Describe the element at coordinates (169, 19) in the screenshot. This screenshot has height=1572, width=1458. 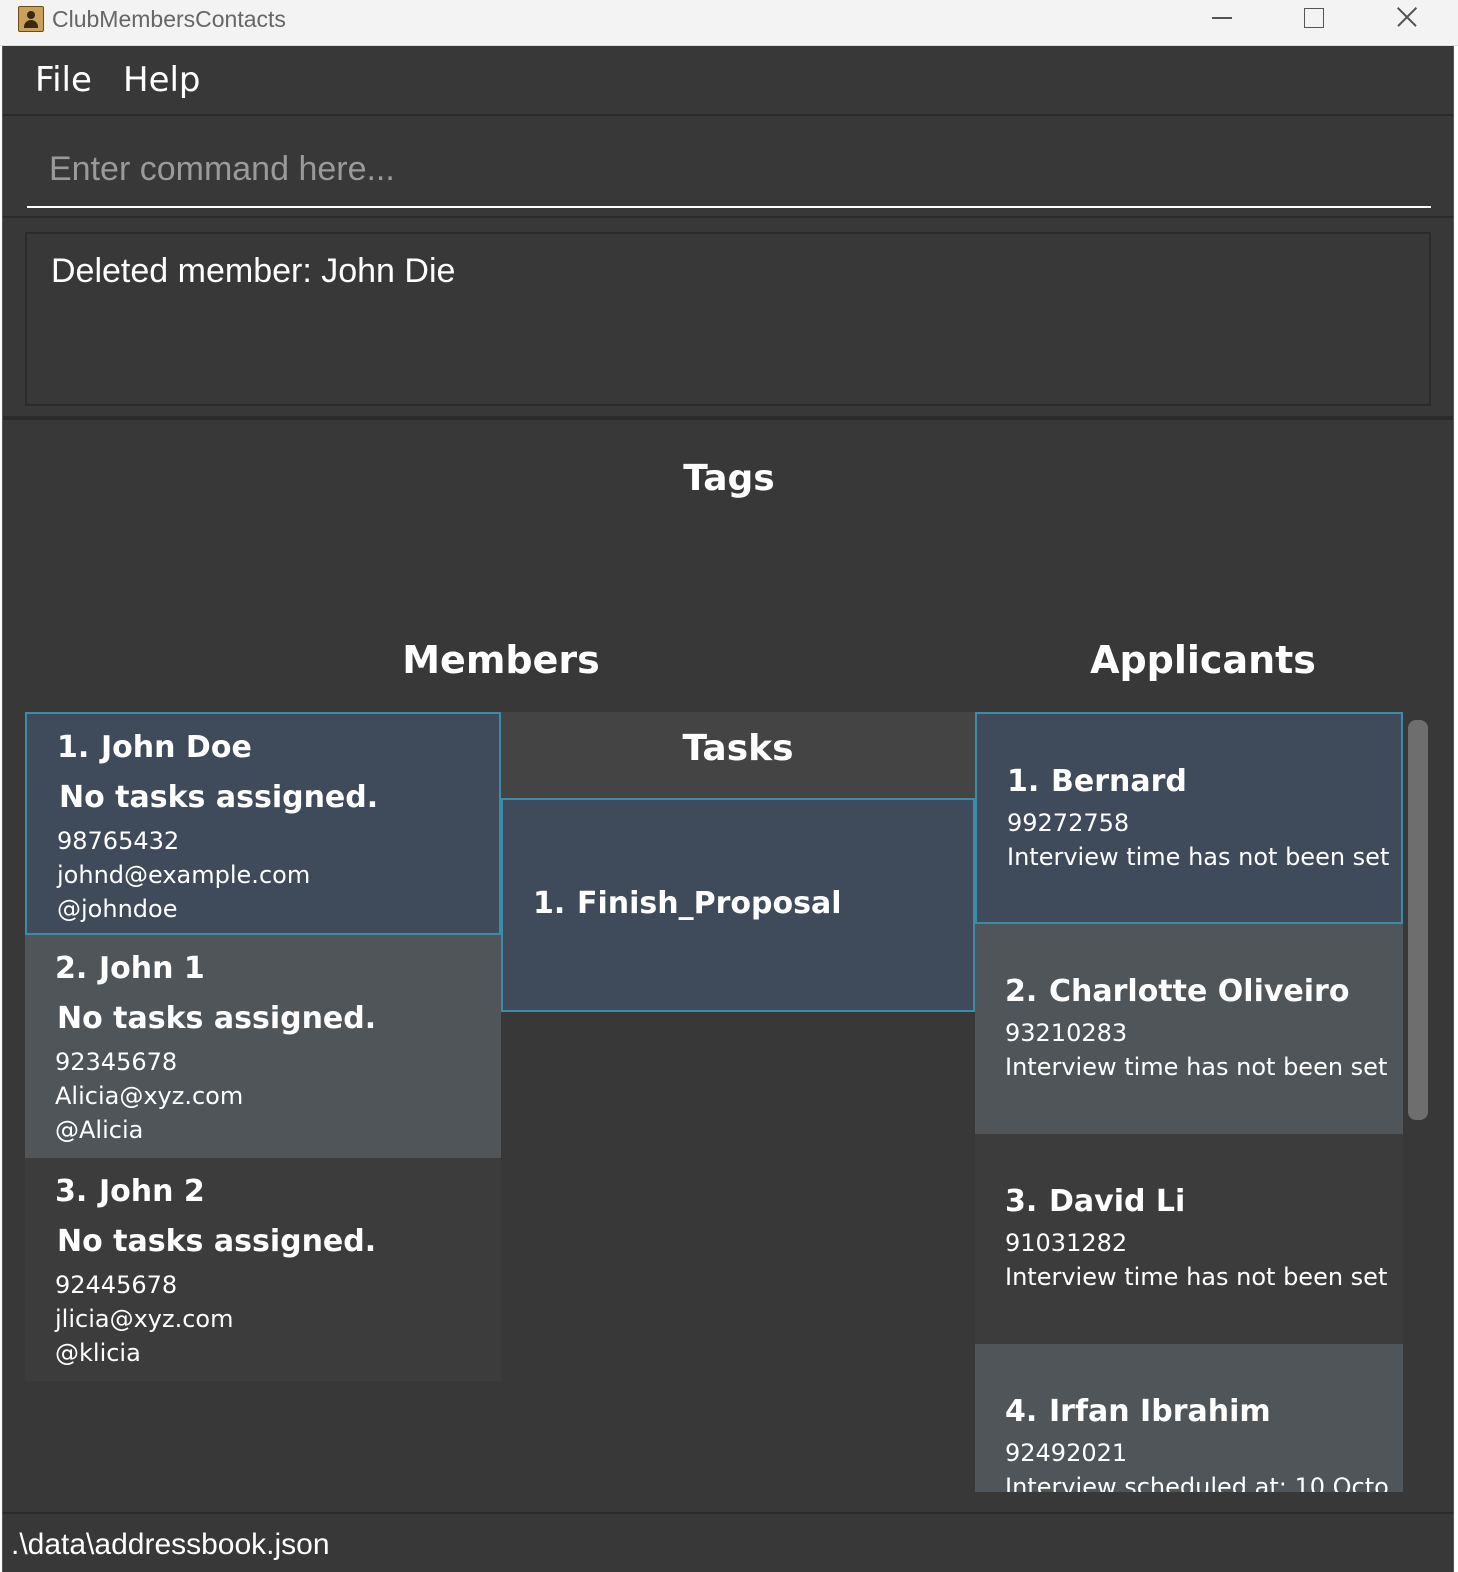
I see `window-title: ClubMembersContacts` at that location.